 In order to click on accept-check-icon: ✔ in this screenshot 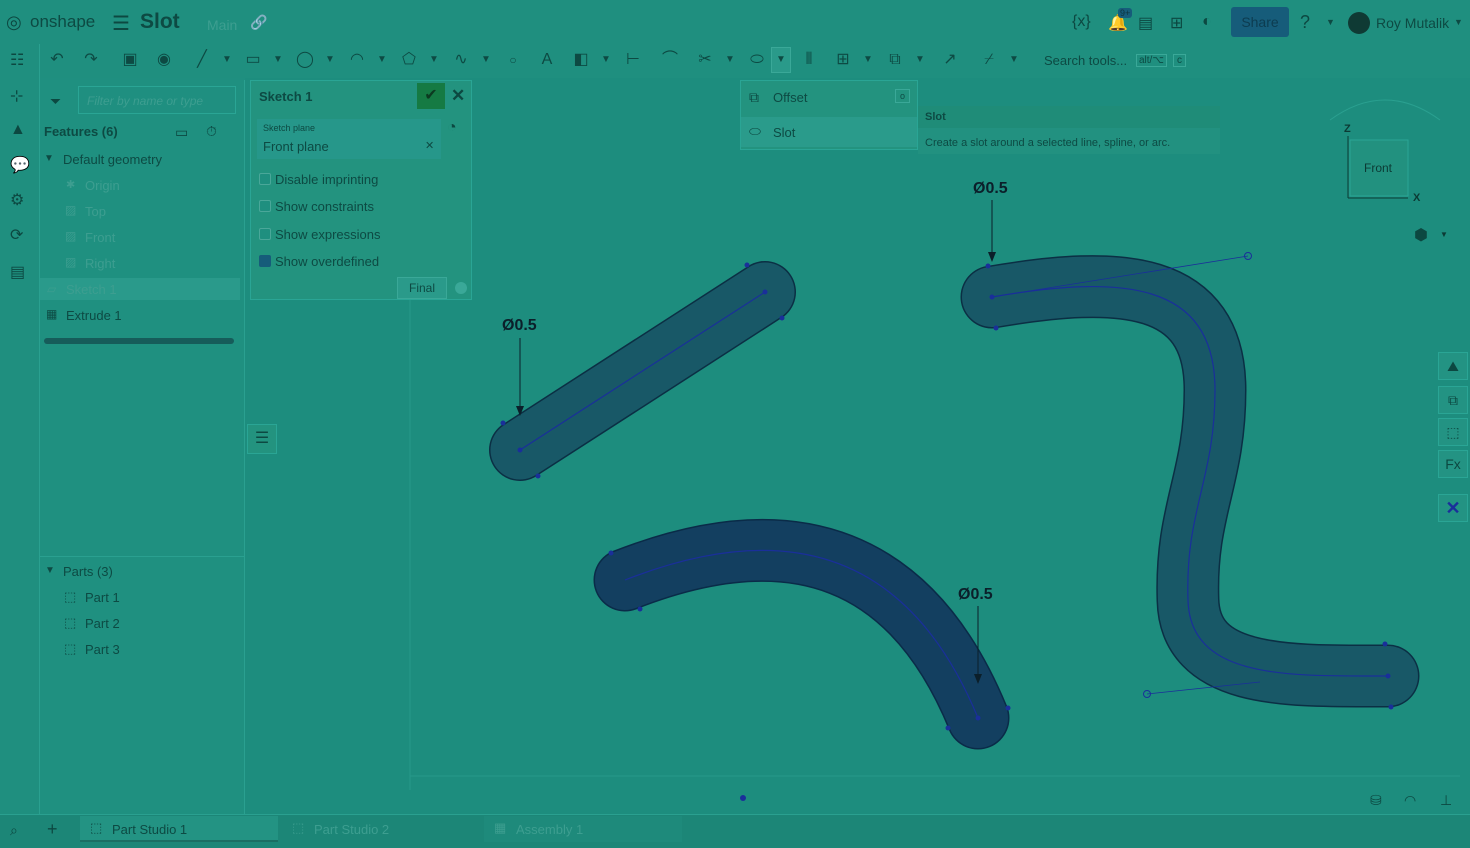, I will do `click(431, 96)`.